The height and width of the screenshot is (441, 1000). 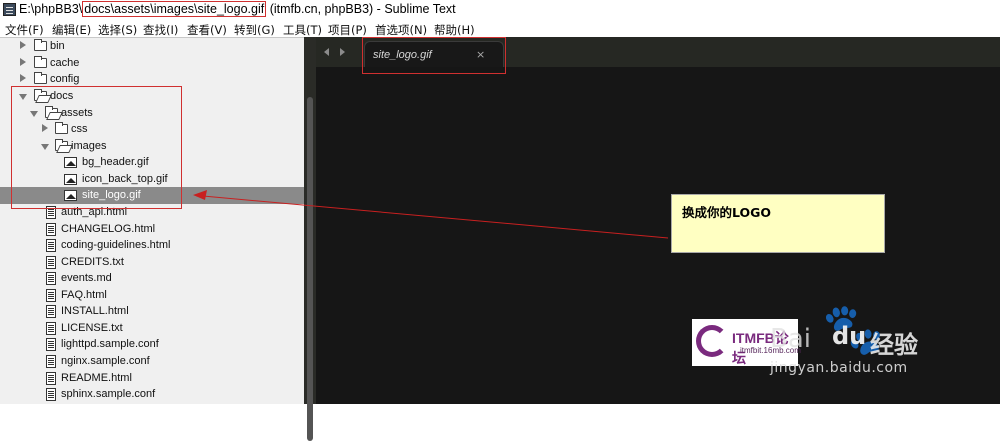 What do you see at coordinates (116, 245) in the screenshot?
I see `tree-label: coding-guidelines.html` at bounding box center [116, 245].